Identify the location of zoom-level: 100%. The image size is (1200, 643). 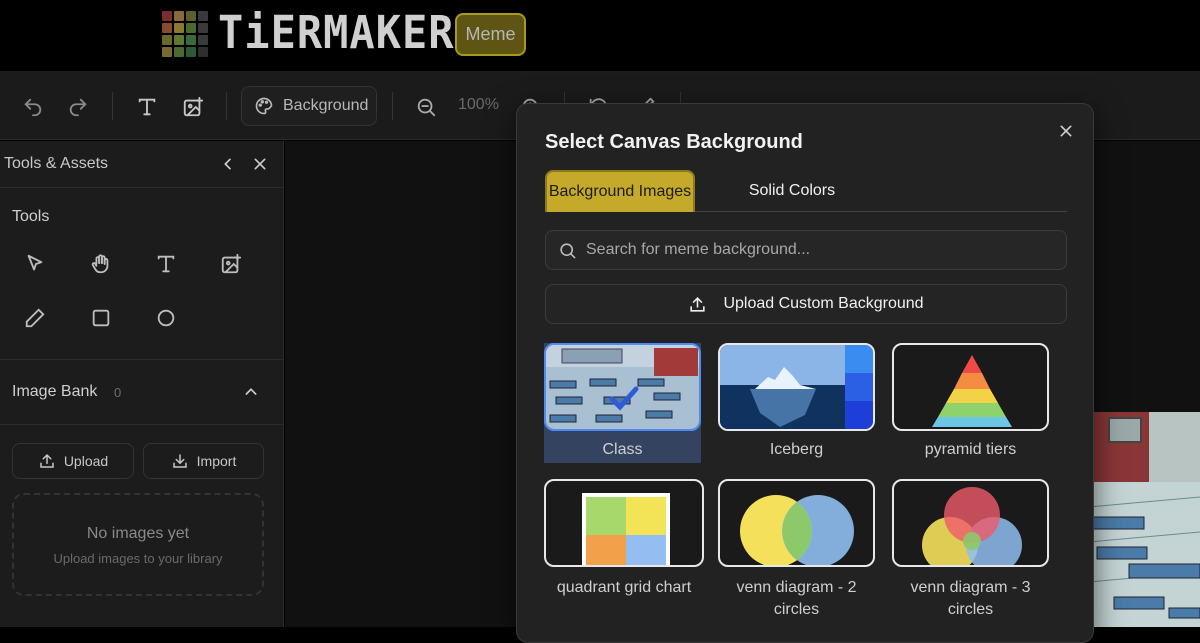
(478, 104).